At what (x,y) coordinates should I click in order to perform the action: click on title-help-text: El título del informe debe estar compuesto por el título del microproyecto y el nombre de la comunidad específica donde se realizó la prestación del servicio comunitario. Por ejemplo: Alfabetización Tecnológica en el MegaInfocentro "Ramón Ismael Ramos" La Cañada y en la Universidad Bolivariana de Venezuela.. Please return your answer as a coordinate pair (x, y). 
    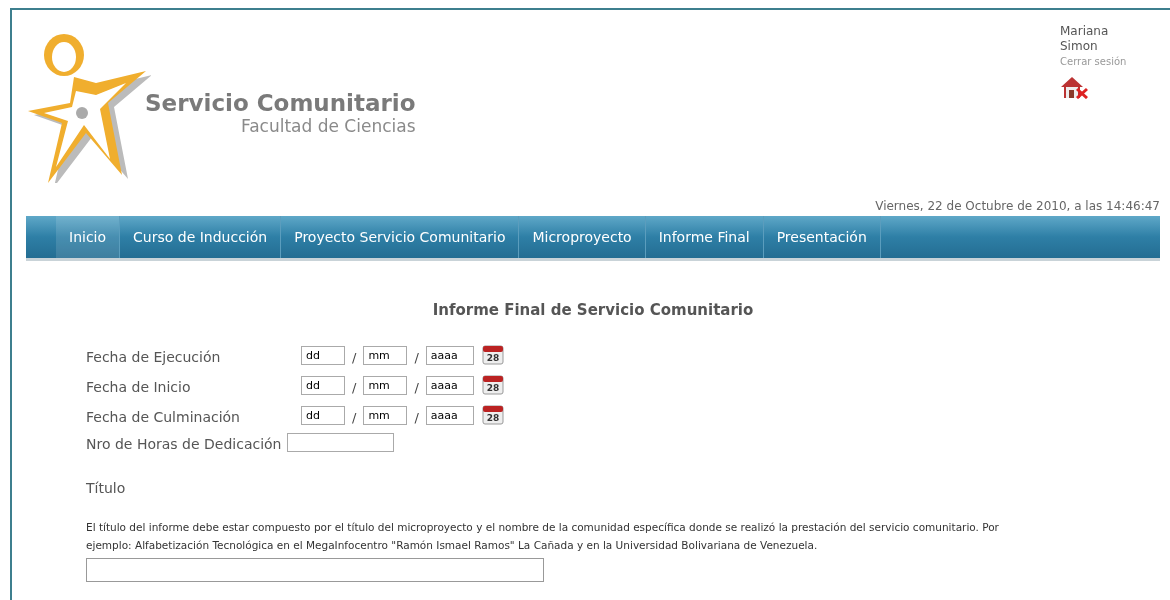
    Looking at the image, I should click on (543, 536).